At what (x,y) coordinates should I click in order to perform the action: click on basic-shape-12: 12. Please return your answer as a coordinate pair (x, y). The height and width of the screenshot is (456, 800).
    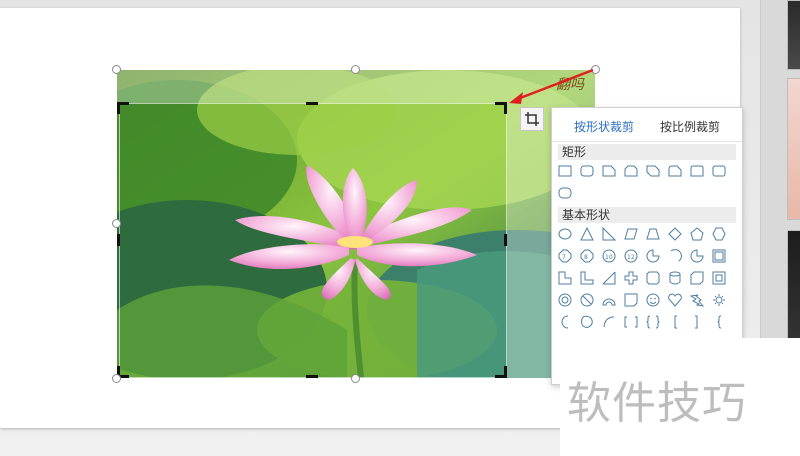
    Looking at the image, I should click on (631, 256).